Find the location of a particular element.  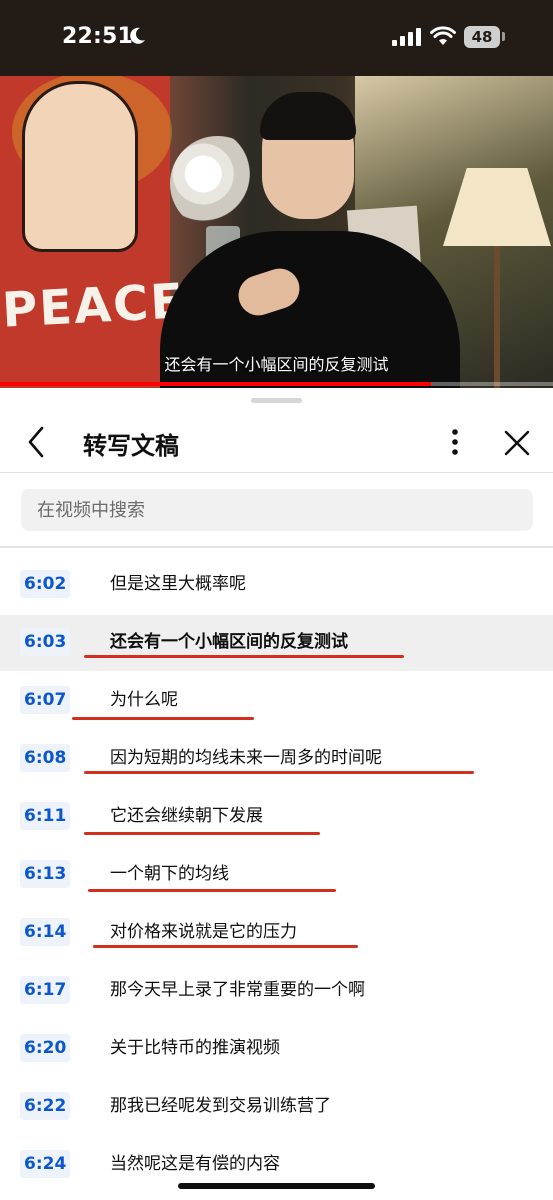

segment-timestamp: 6:22 is located at coordinates (45, 1106).